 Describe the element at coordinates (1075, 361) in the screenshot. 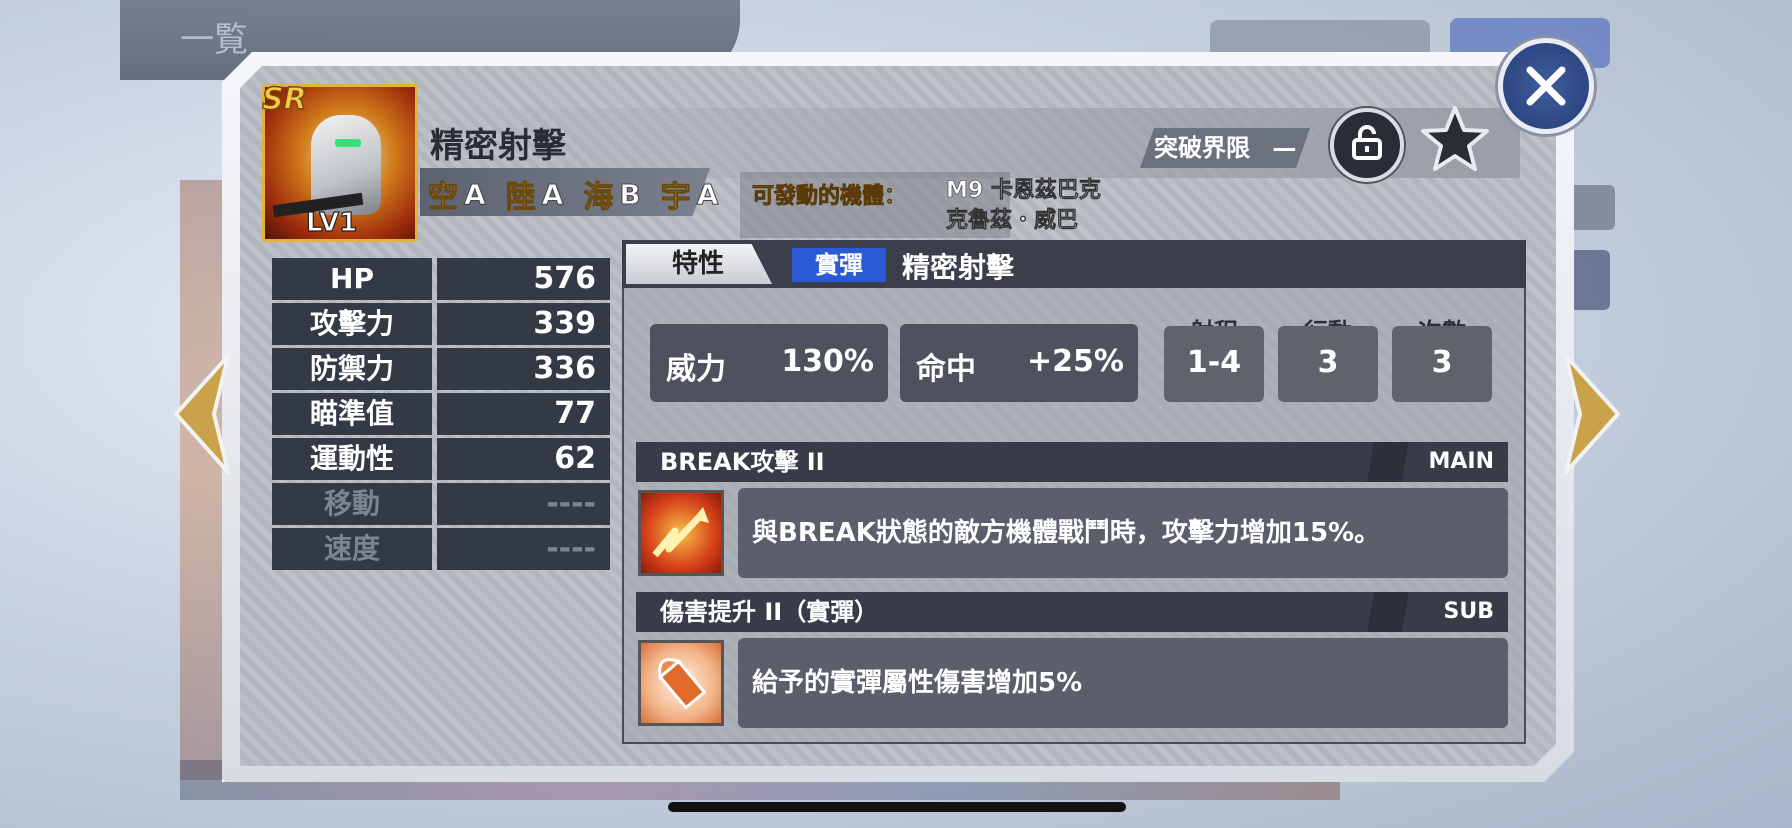

I see `accuracy-value: +25%` at that location.